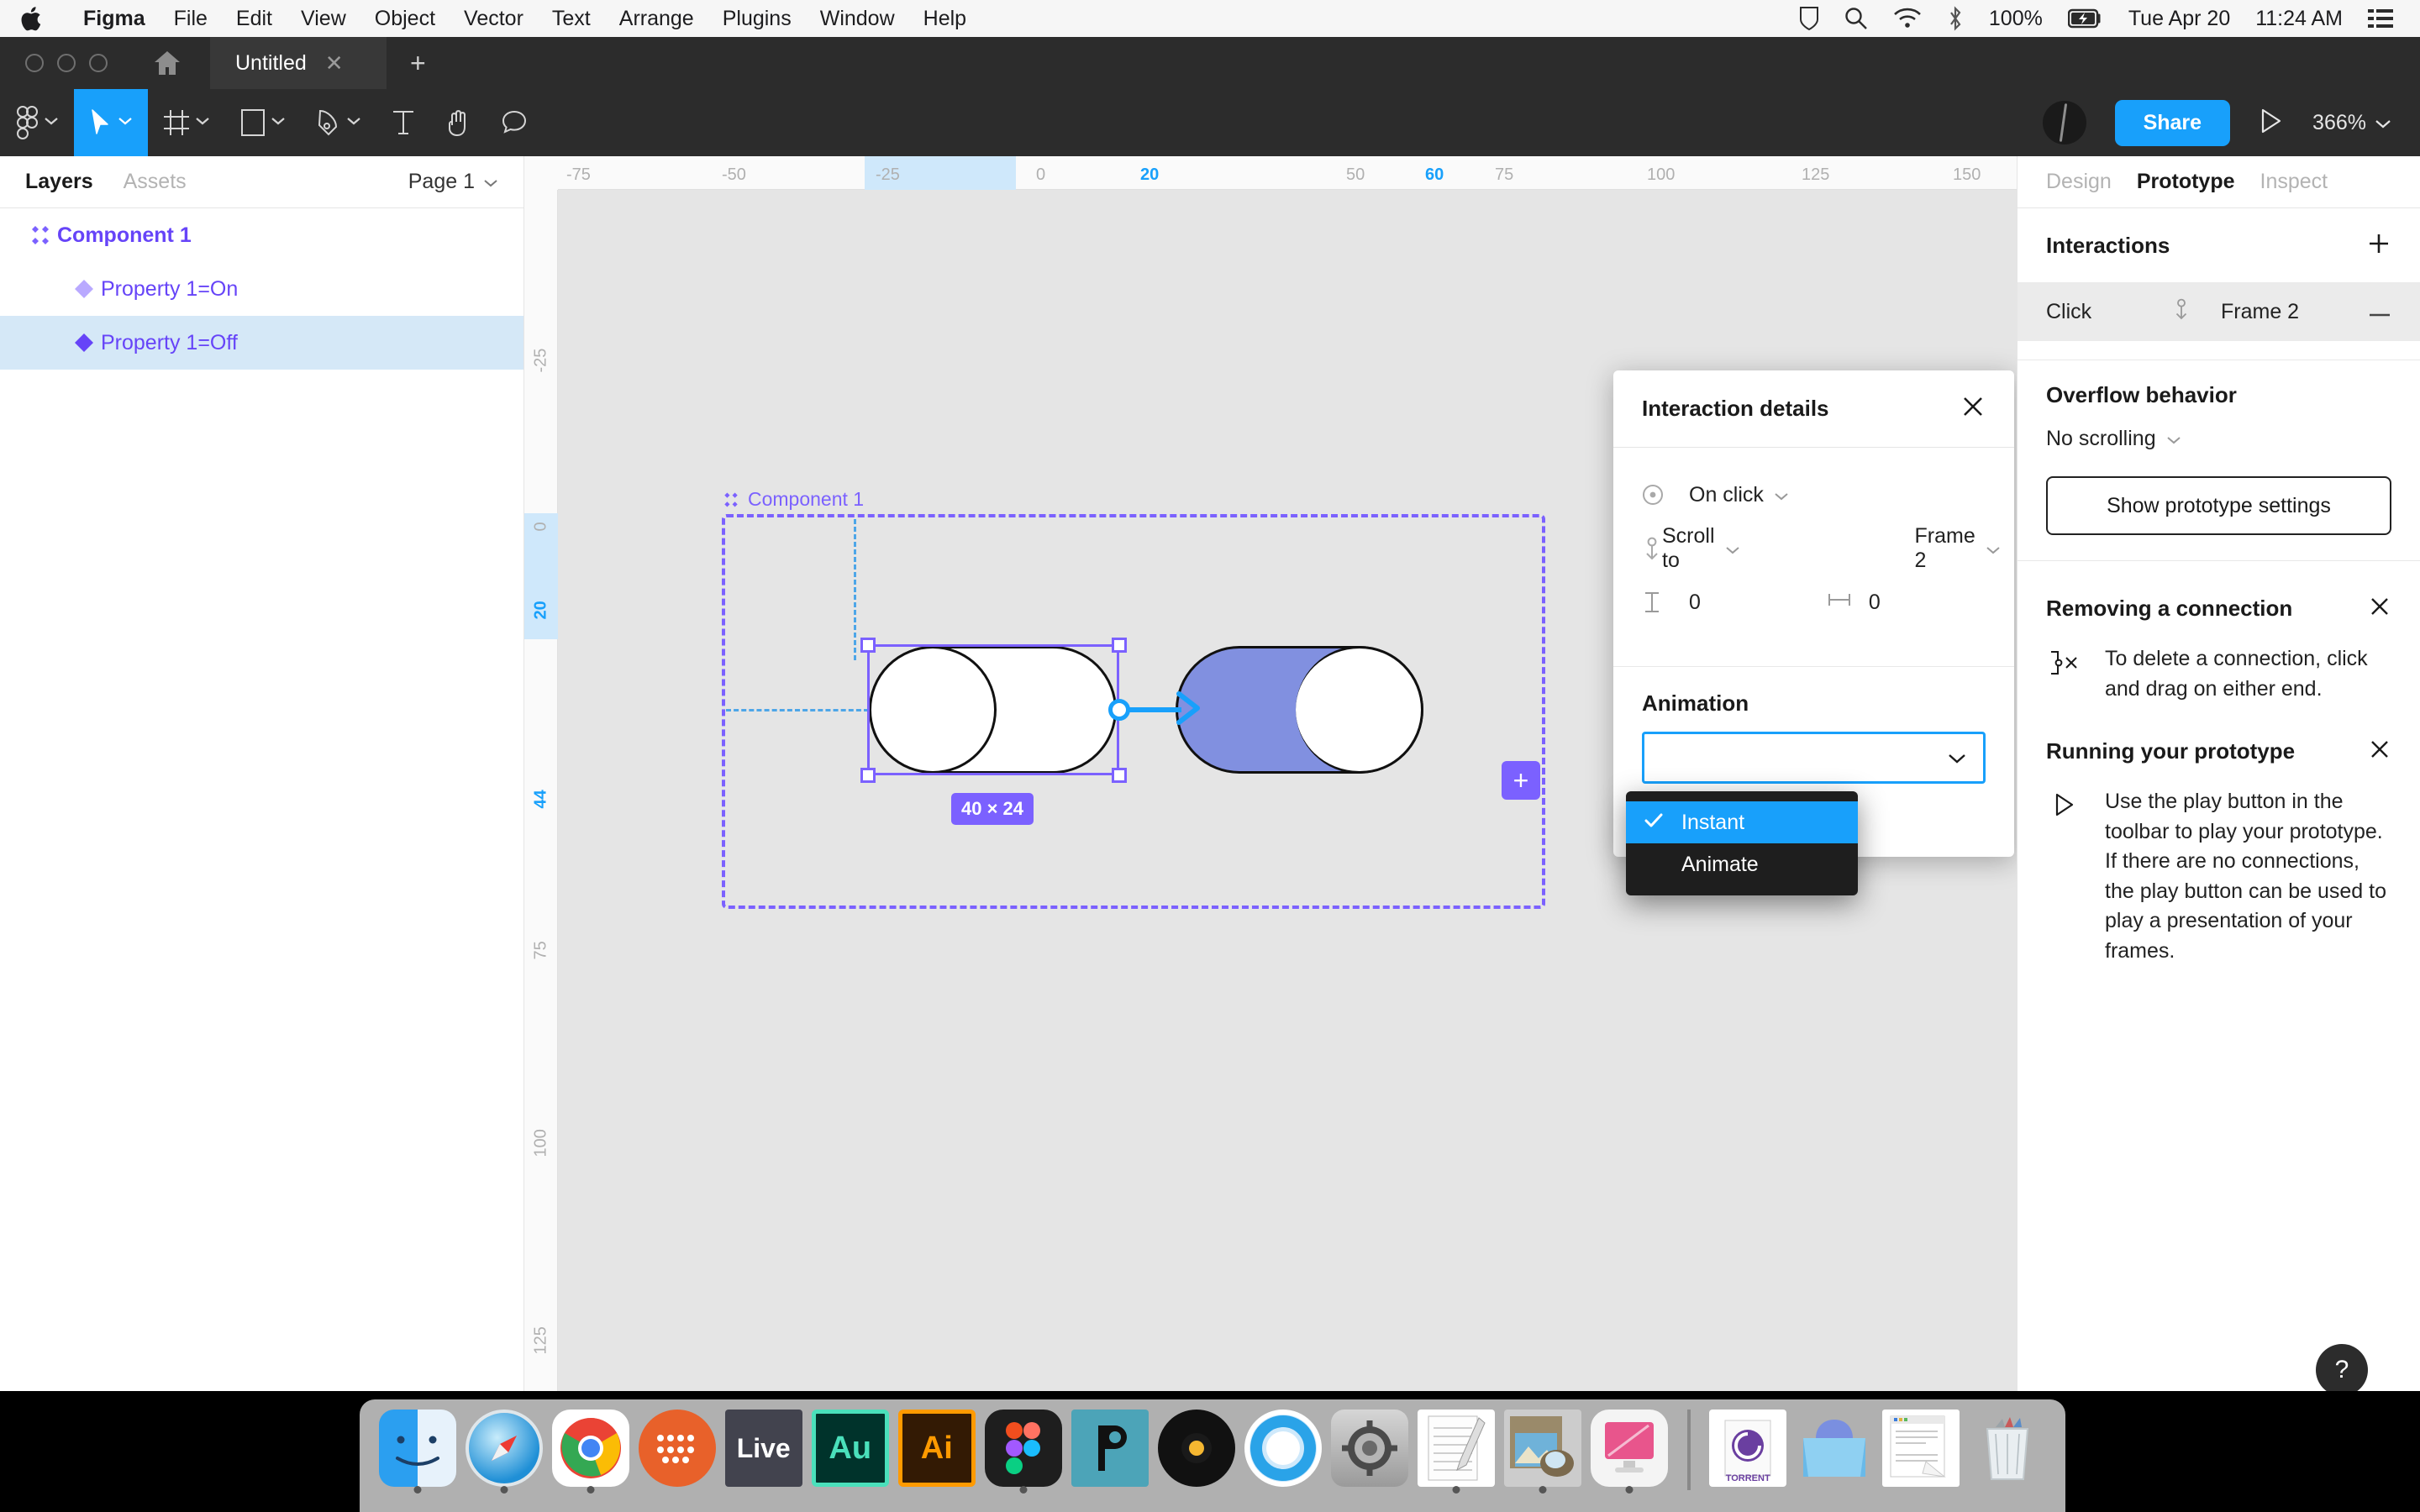 This screenshot has width=2420, height=1512. Describe the element at coordinates (2219, 311) in the screenshot. I see `interaction-row: Click Frame 2` at that location.